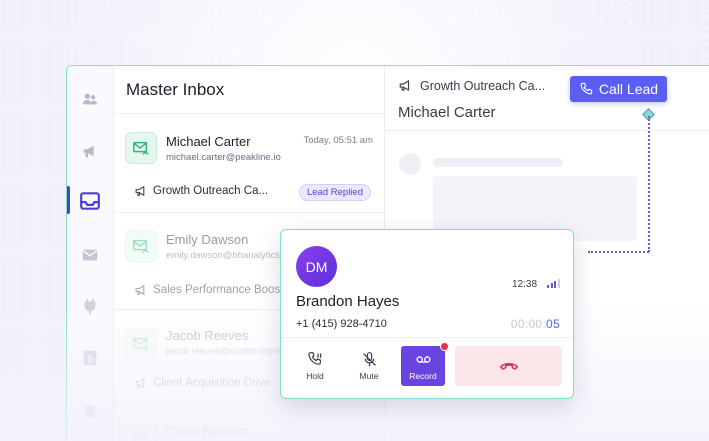  Describe the element at coordinates (315, 376) in the screenshot. I see `hold-label: Hold` at that location.